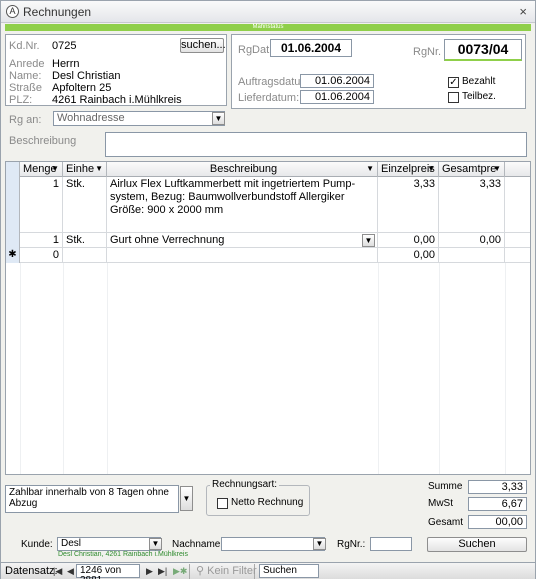 This screenshot has width=536, height=579. I want to click on new-row-icon: ✱, so click(13, 255).